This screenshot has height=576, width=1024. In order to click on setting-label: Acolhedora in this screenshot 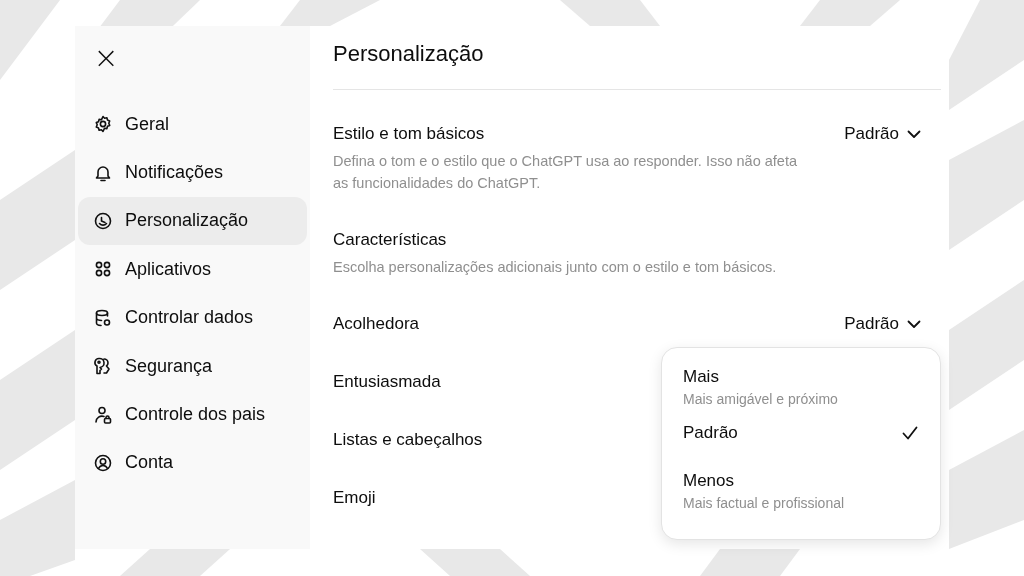, I will do `click(376, 324)`.